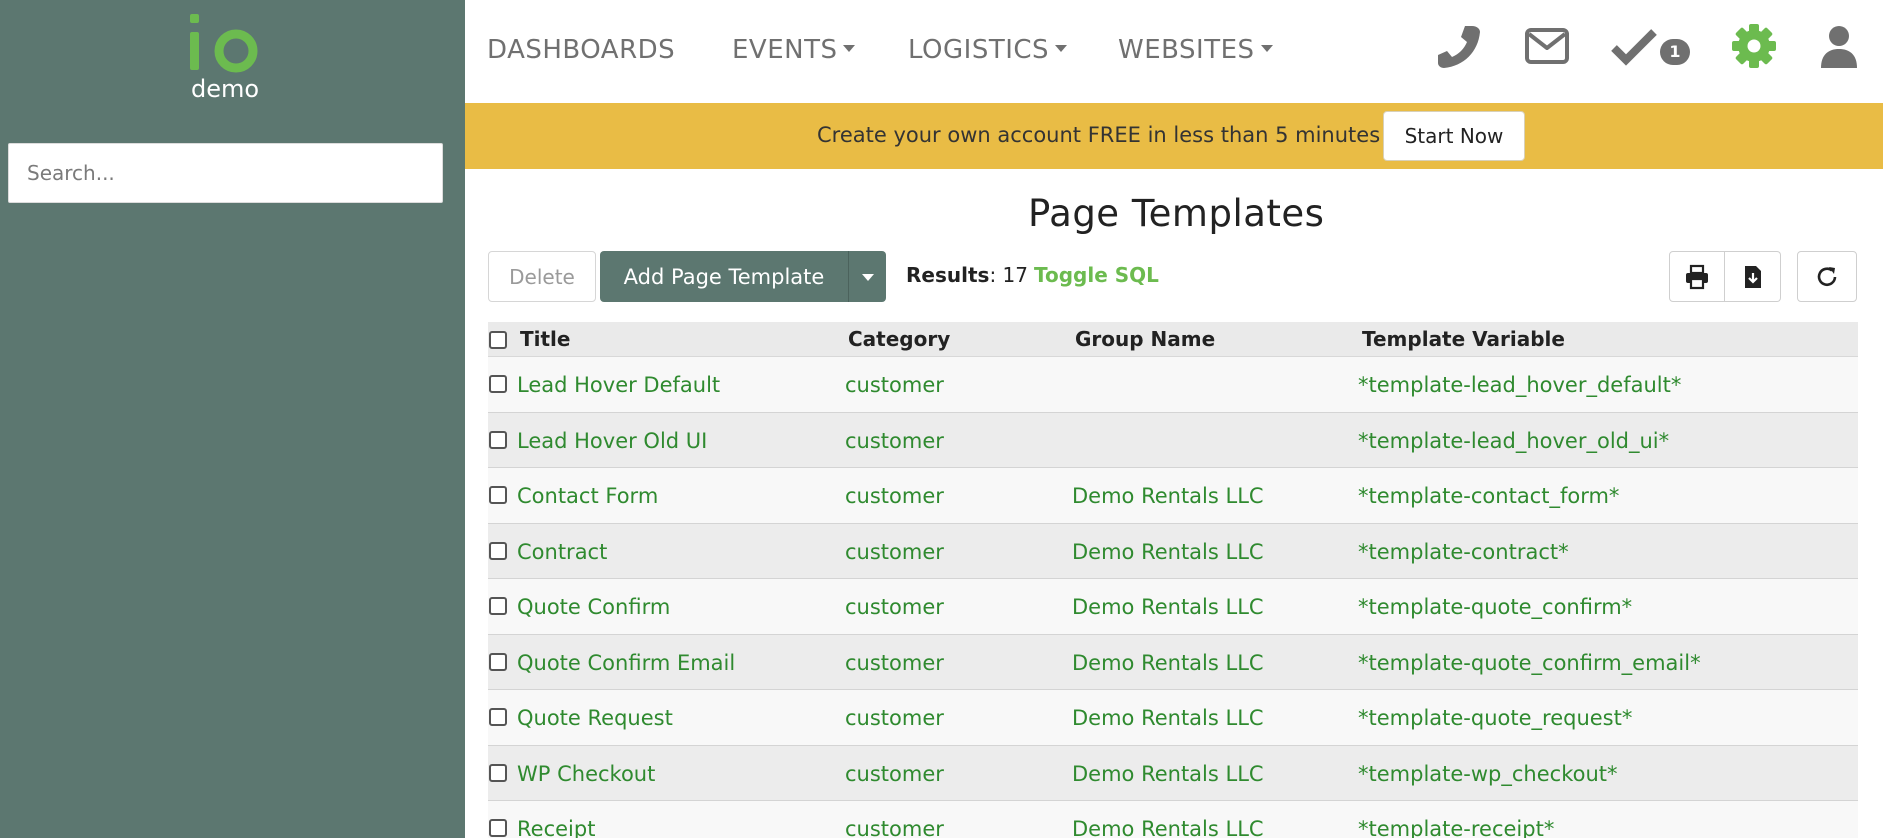  I want to click on logo: demo, so click(225, 57).